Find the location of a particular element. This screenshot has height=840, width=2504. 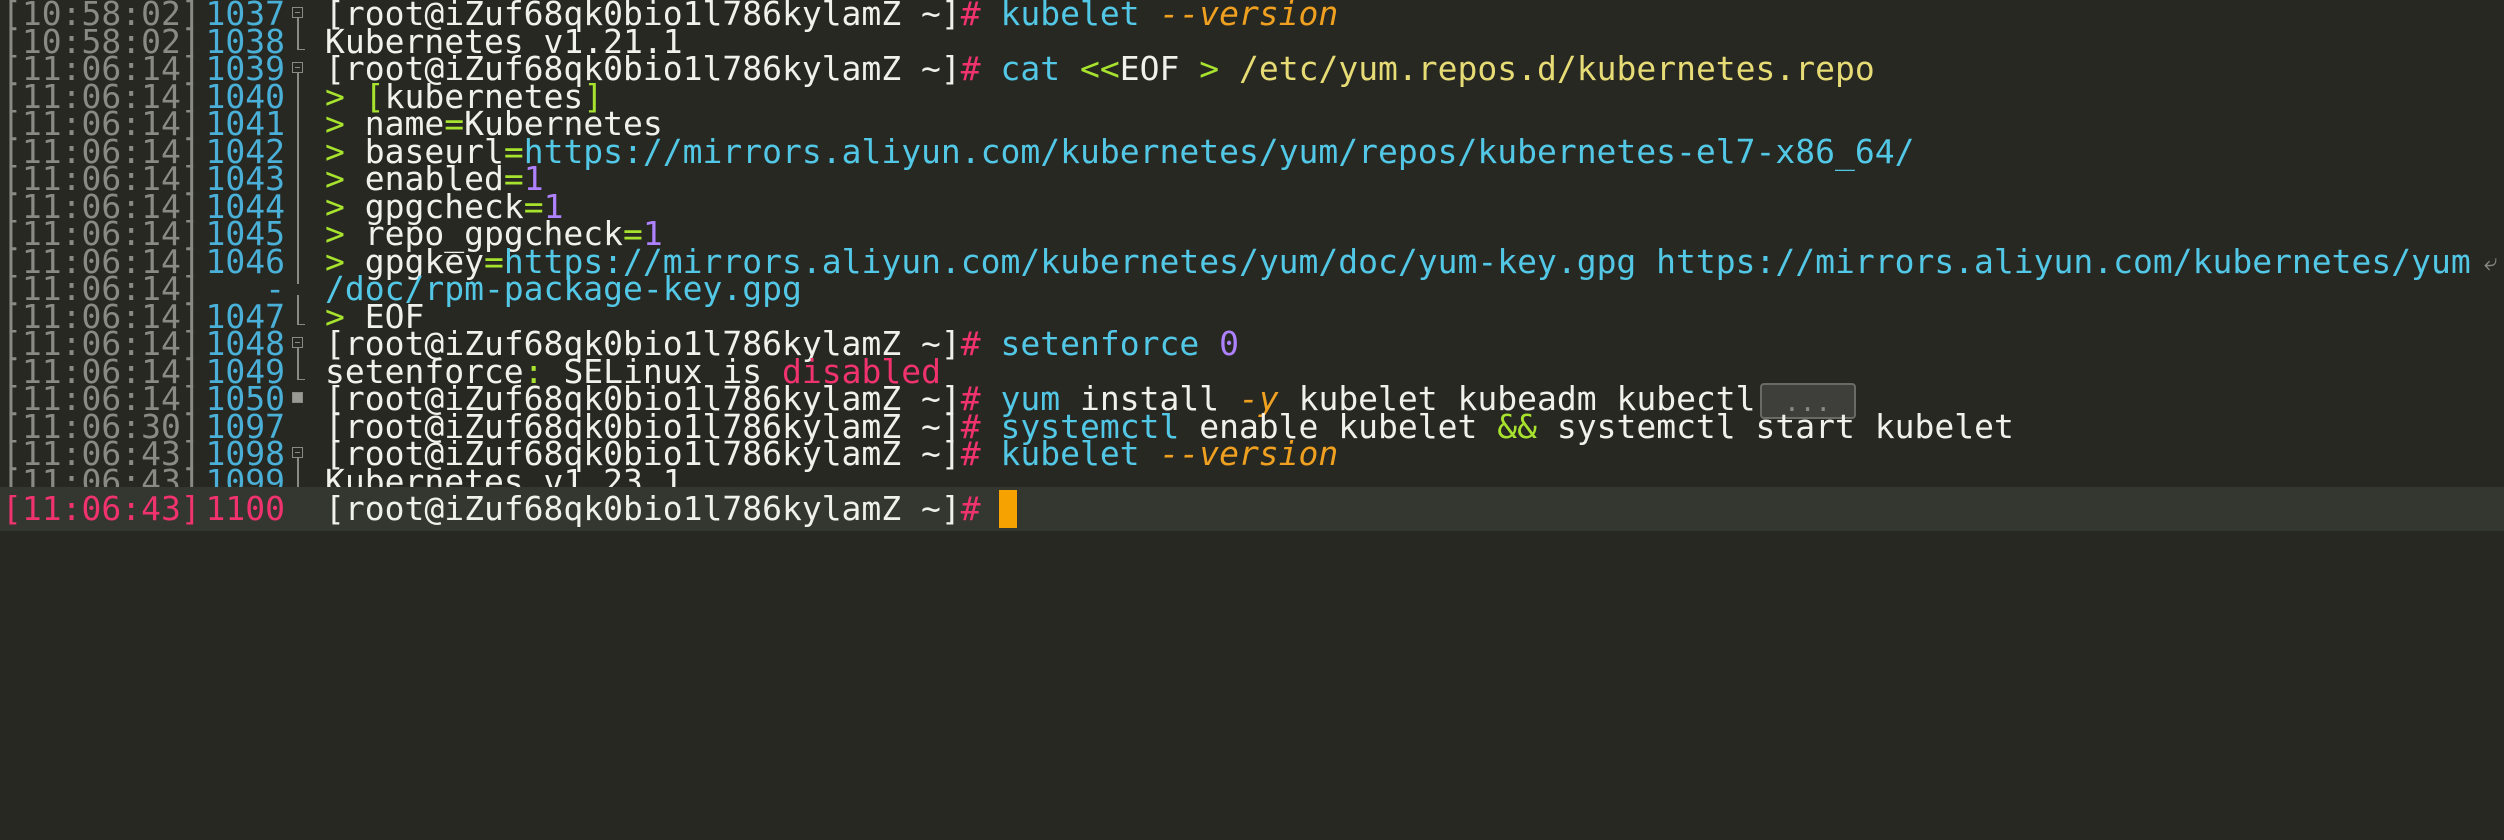

line-number: 1100 is located at coordinates (245, 508).